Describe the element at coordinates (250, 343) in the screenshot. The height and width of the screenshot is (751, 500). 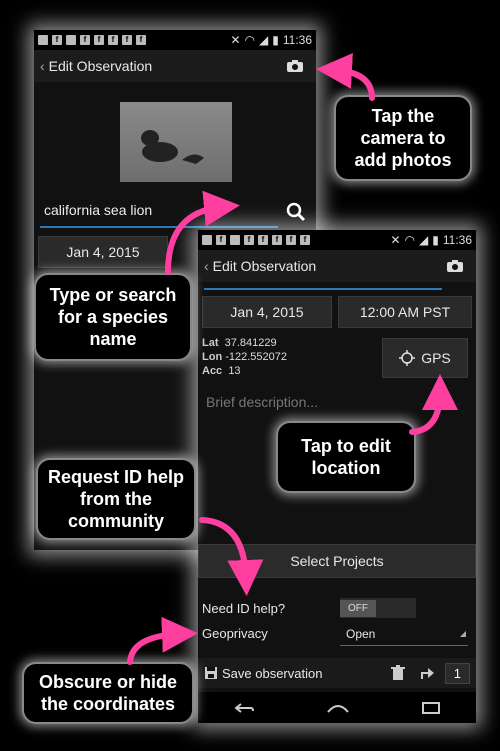
I see `lat-value: 37.841229` at that location.